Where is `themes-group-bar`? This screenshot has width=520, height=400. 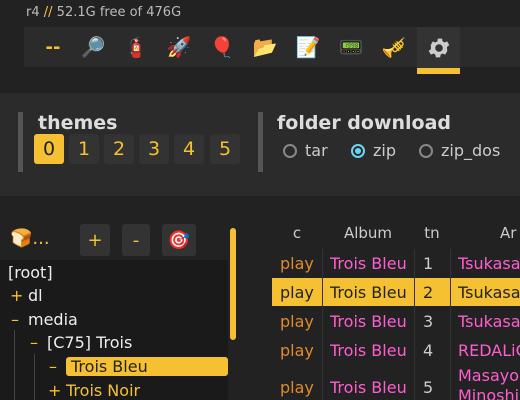
themes-group-bar is located at coordinates (20, 142).